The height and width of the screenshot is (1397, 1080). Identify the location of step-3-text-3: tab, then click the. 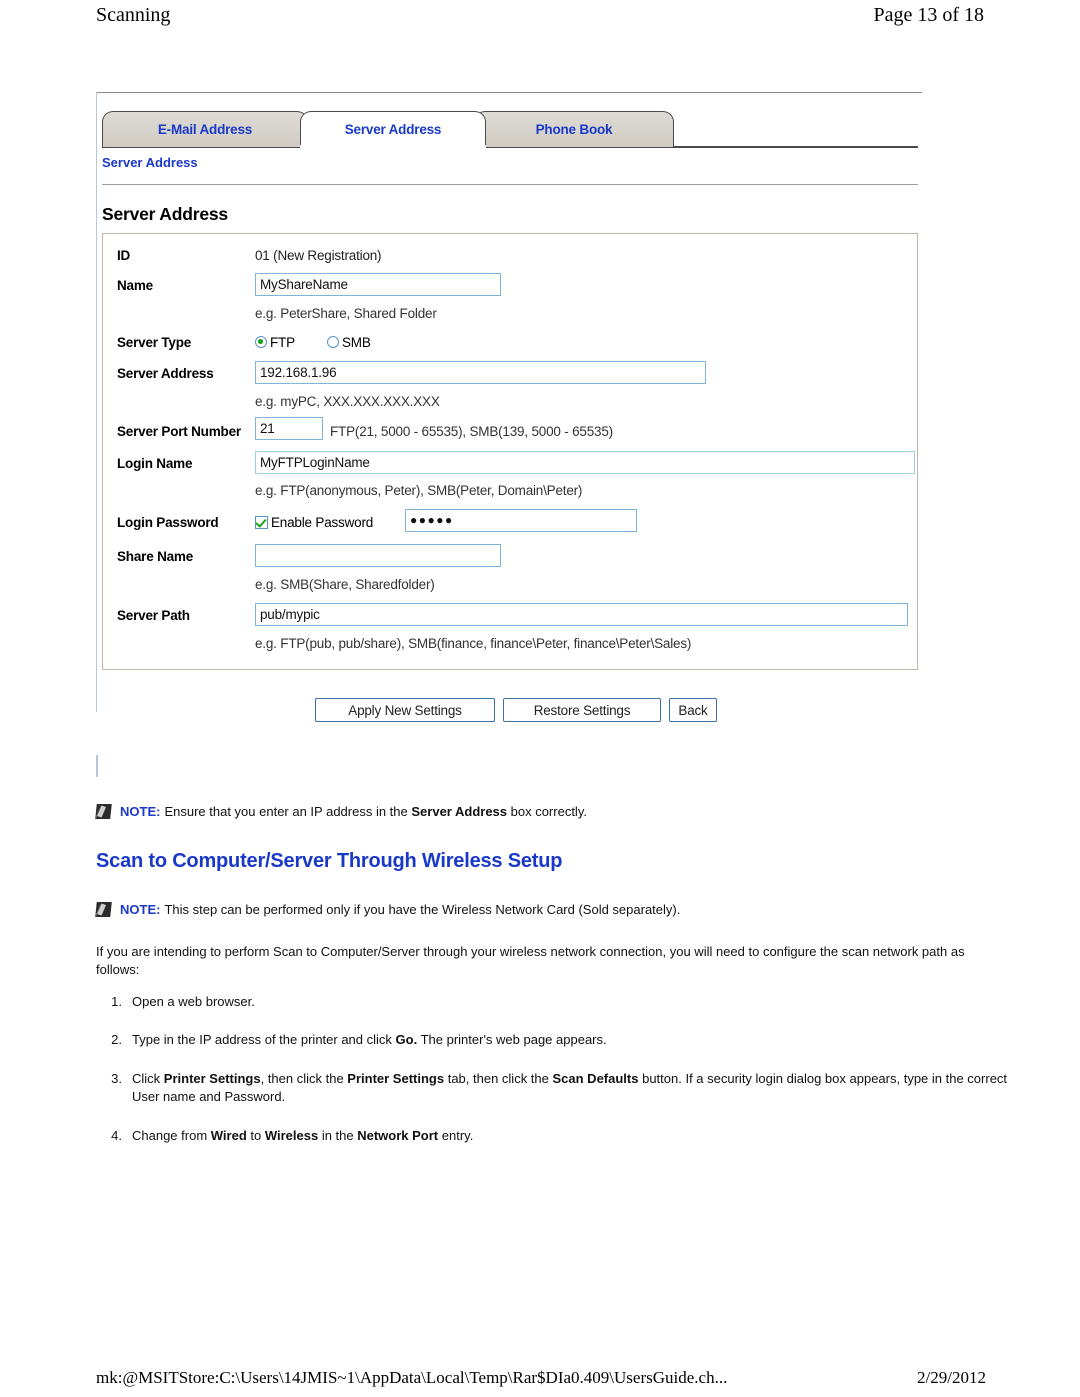
(498, 1078).